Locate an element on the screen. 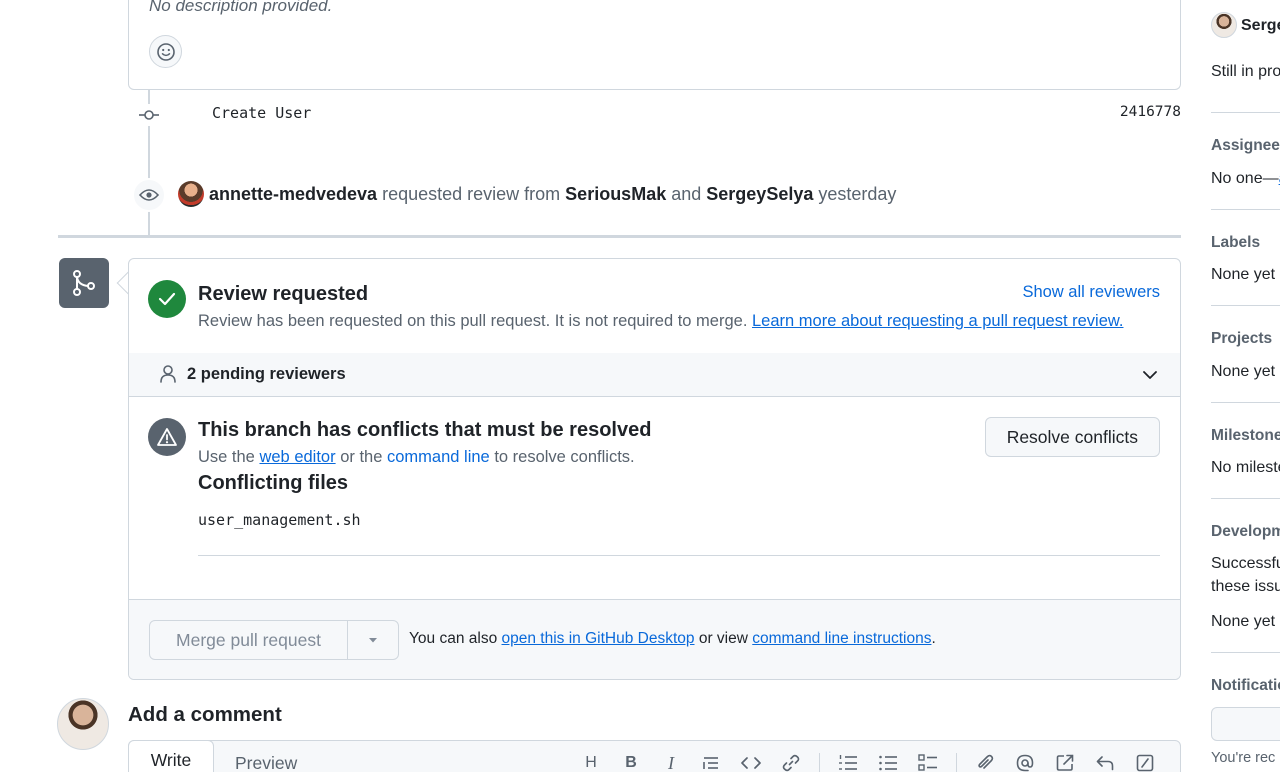 Image resolution: width=1280 pixels, height=772 pixels. git-commit-icon is located at coordinates (149, 115).